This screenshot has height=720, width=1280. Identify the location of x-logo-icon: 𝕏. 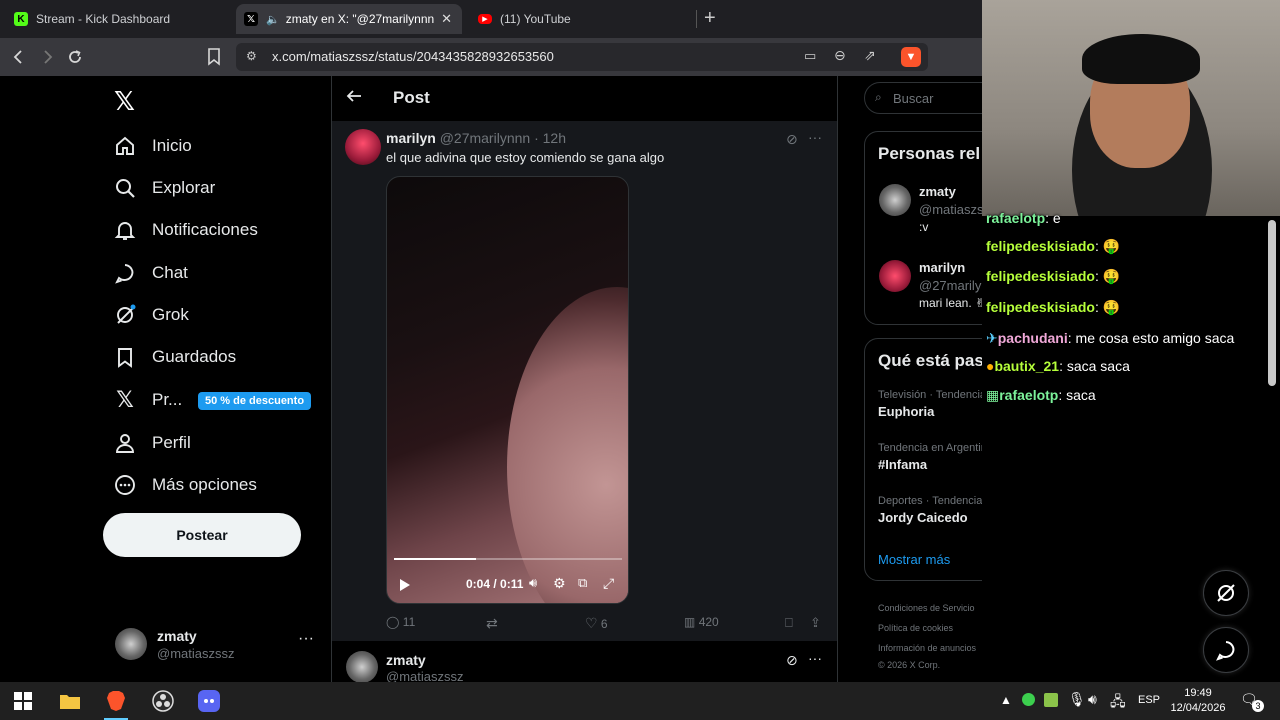
(124, 101).